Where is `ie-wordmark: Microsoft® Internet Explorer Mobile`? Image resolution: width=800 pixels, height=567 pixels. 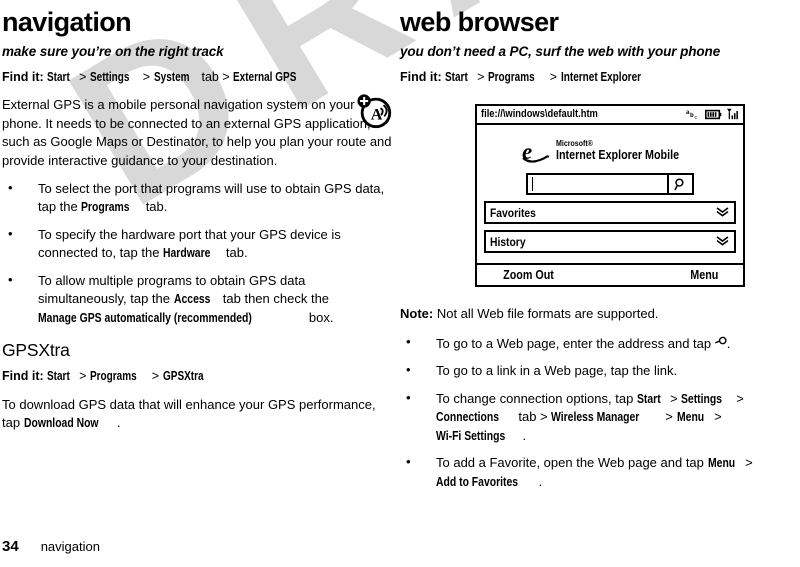
ie-wordmark: Microsoft® Internet Explorer Mobile is located at coordinates (627, 150).